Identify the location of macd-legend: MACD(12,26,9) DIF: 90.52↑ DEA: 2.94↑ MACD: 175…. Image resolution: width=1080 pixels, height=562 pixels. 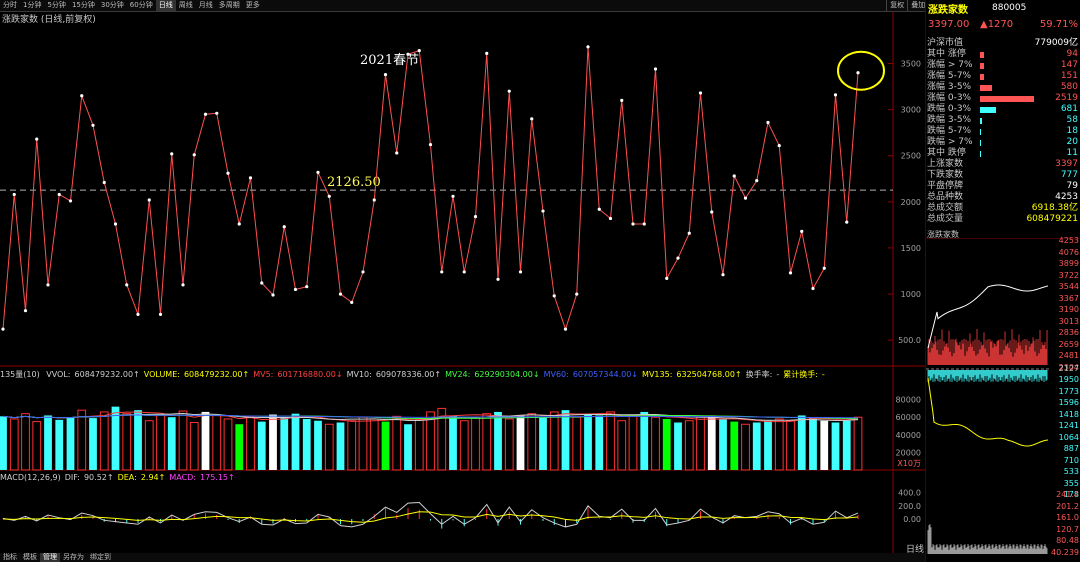
(462, 477).